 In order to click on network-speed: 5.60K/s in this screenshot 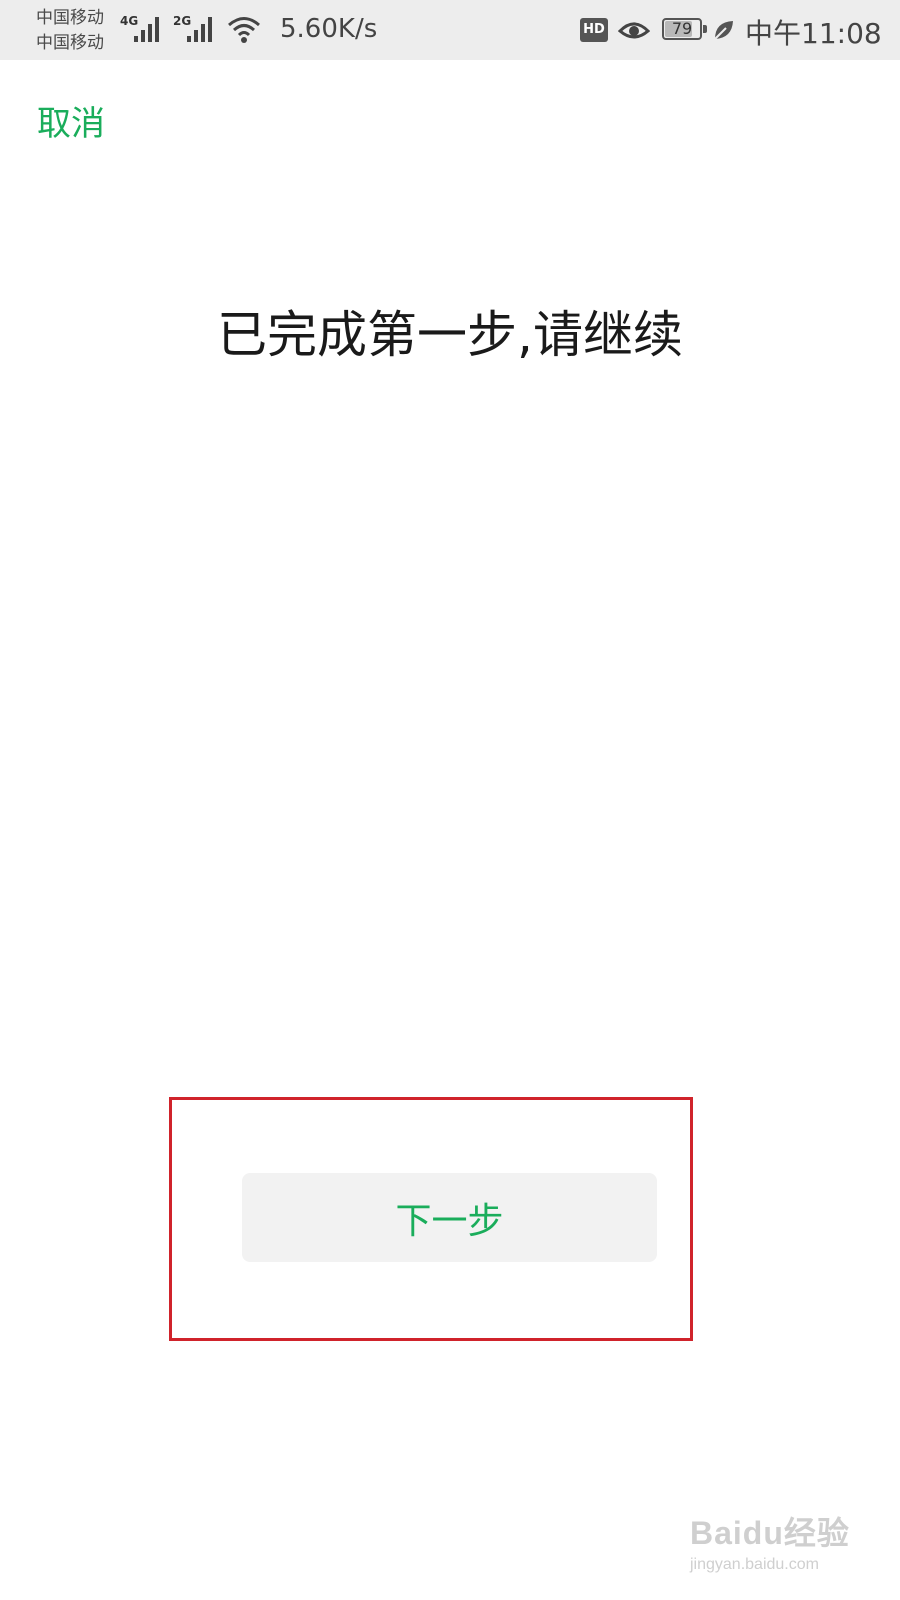, I will do `click(329, 29)`.